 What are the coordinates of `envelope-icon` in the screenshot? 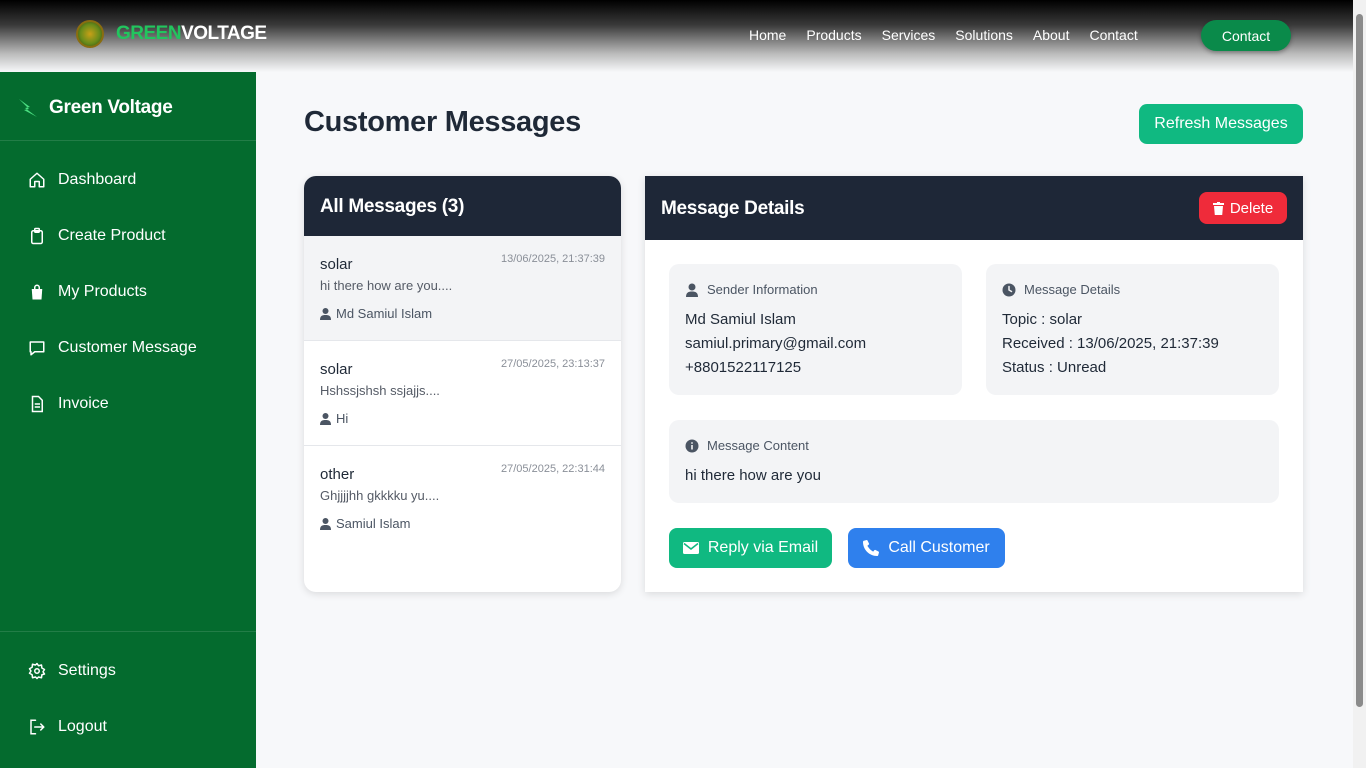 It's located at (690, 548).